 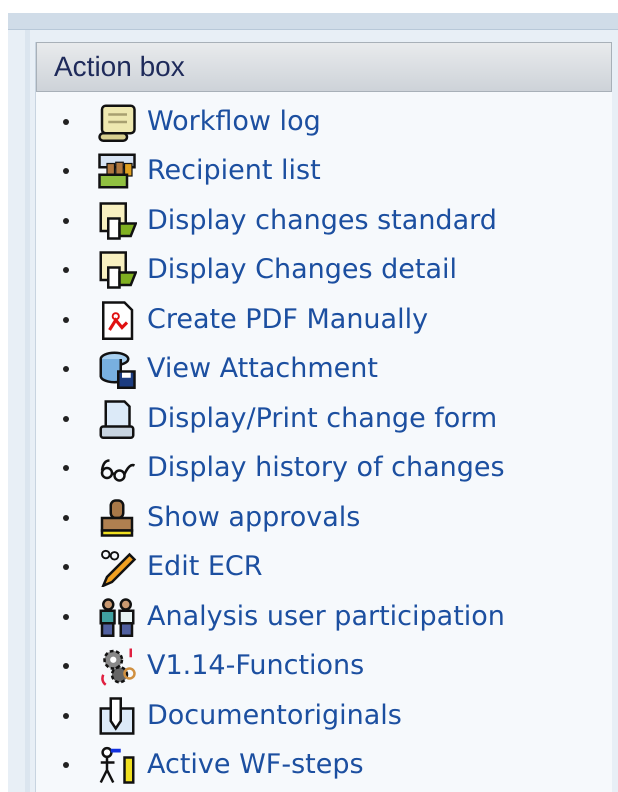 I want to click on action-link: Create PDF Manually, so click(x=287, y=320).